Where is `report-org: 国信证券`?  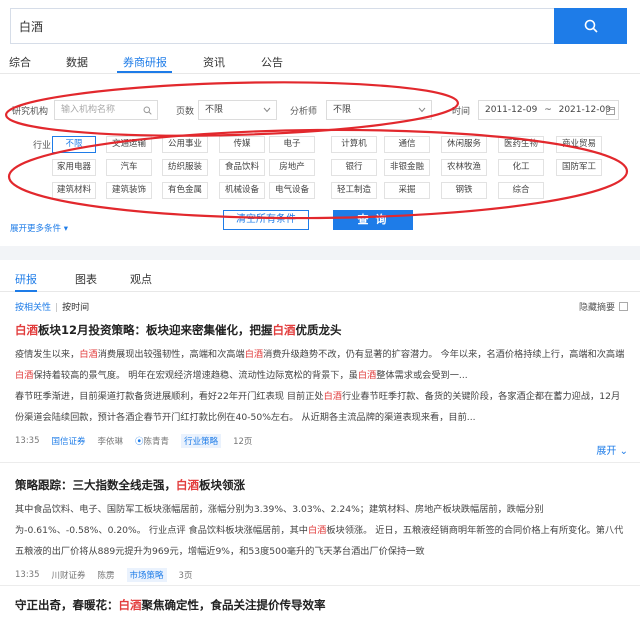
report-org: 国信证券 is located at coordinates (69, 441).